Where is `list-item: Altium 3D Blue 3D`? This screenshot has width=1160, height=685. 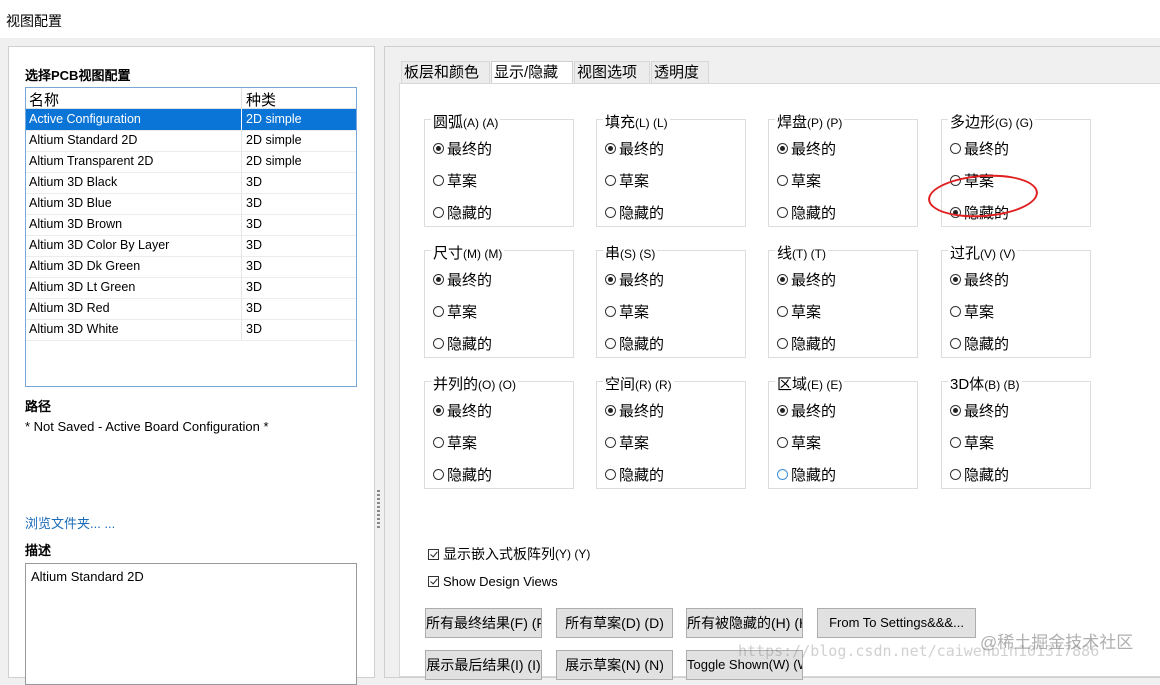
list-item: Altium 3D Blue 3D is located at coordinates (191, 204).